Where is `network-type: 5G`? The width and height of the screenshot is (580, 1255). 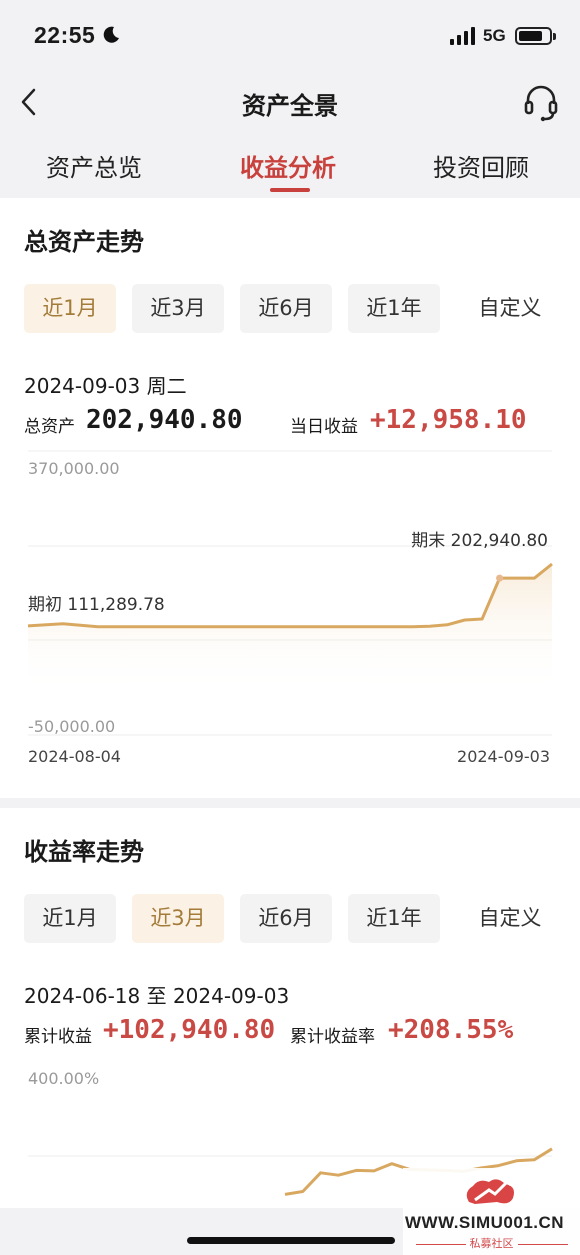 network-type: 5G is located at coordinates (494, 35).